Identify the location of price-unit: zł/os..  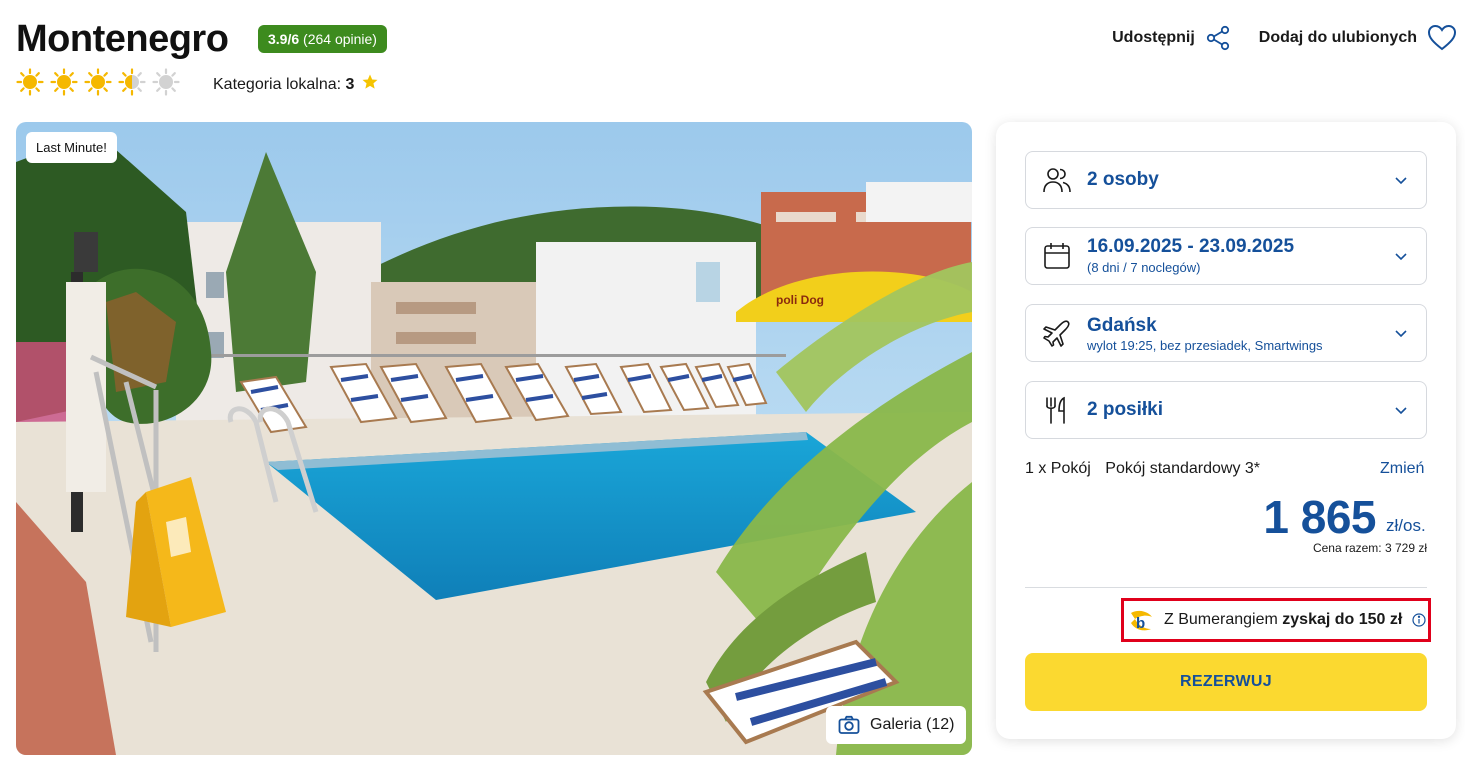
(1406, 525).